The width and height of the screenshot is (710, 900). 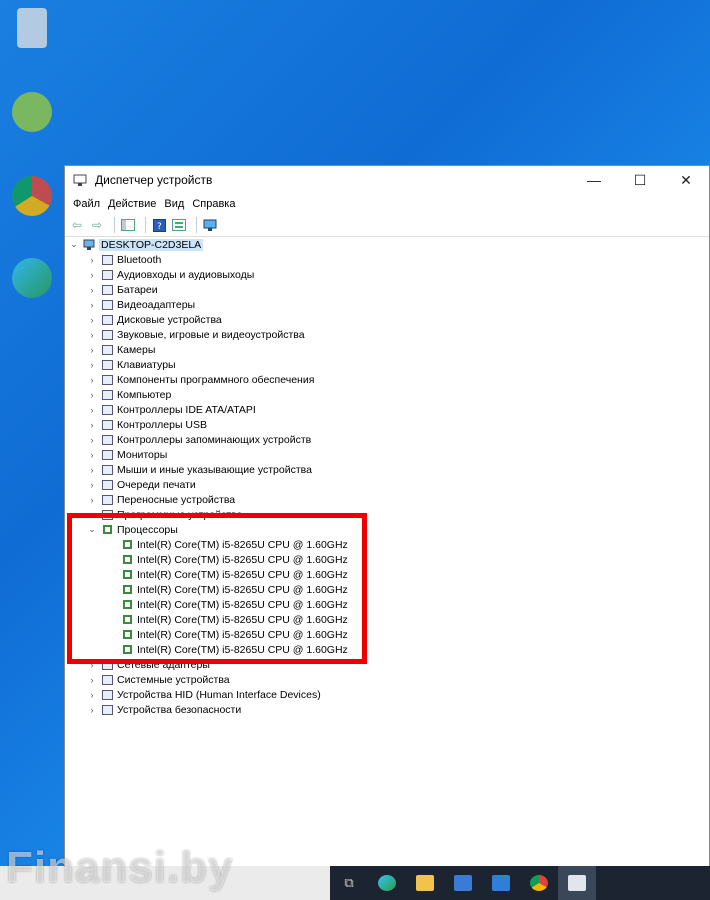 I want to click on taskbar-explorer, so click(x=425, y=883).